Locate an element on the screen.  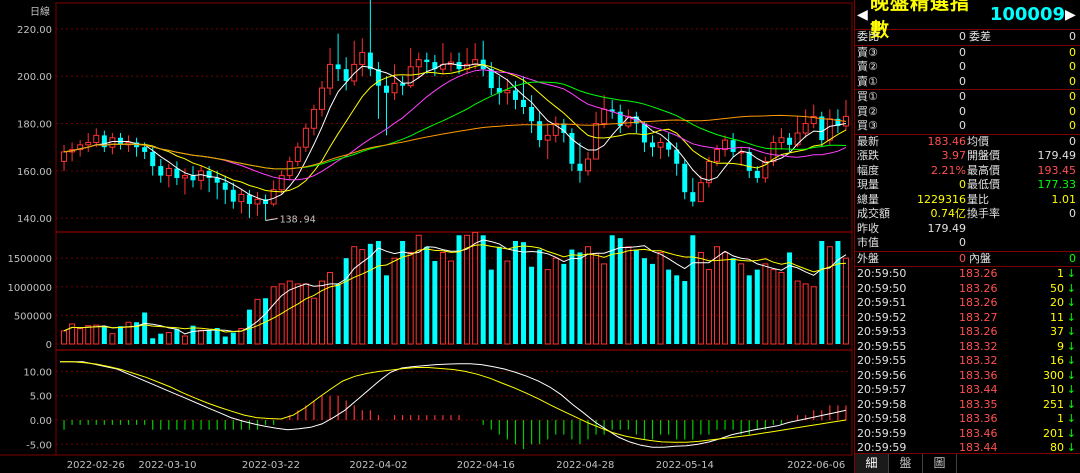
period-label: 日線 is located at coordinates (40, 11).